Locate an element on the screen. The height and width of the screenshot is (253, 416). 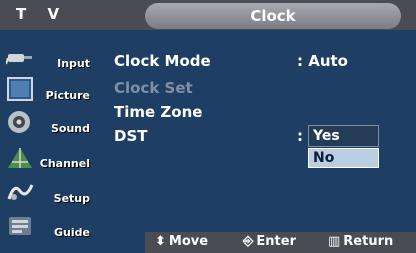
menu-item-clock-set: Clock Set is located at coordinates (153, 88).